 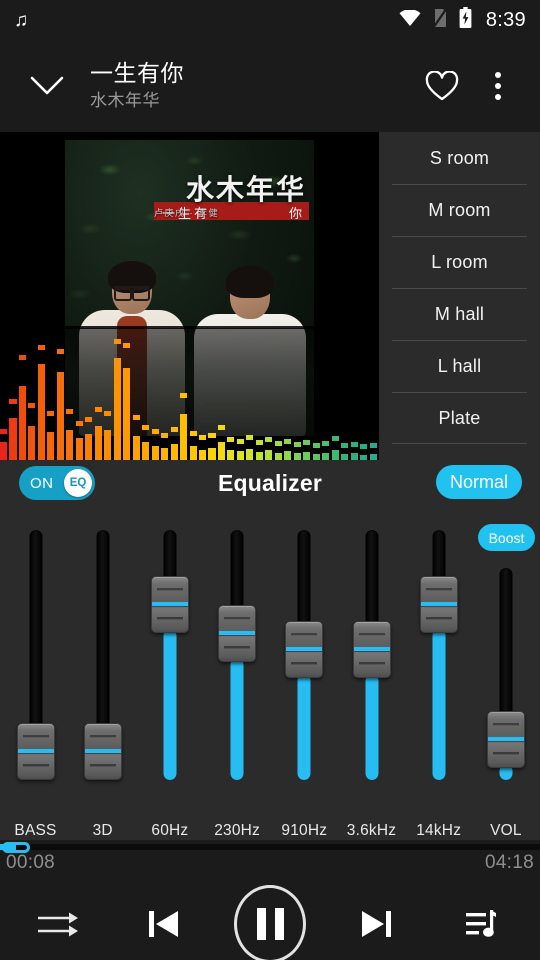 What do you see at coordinates (164, 924) in the screenshot?
I see `previous-button` at bounding box center [164, 924].